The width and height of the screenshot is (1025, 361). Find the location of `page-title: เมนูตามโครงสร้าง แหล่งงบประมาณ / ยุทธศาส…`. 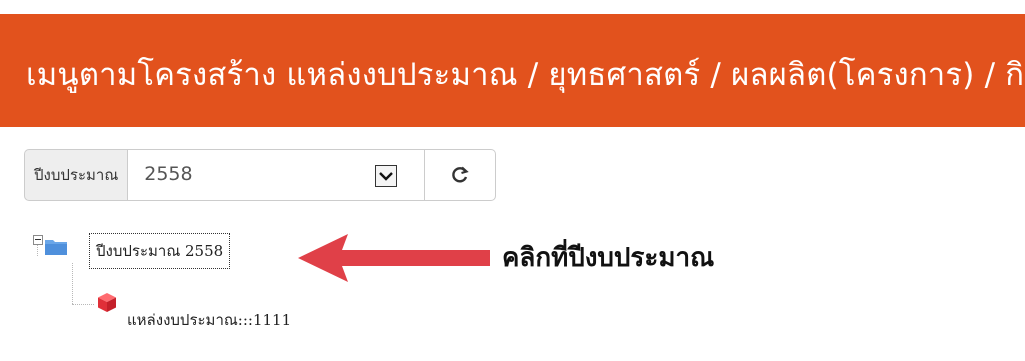

page-title: เมนูตามโครงสร้าง แหล่งงบประมาณ / ยุทธศาส… is located at coordinates (525, 75).